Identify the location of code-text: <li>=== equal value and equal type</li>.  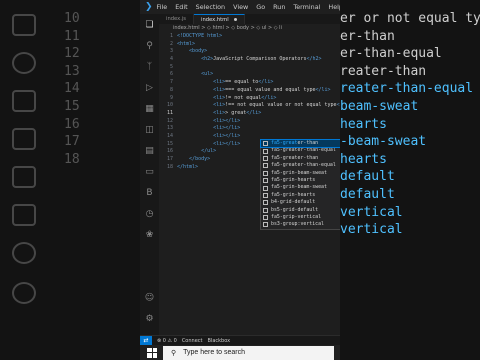
(272, 89).